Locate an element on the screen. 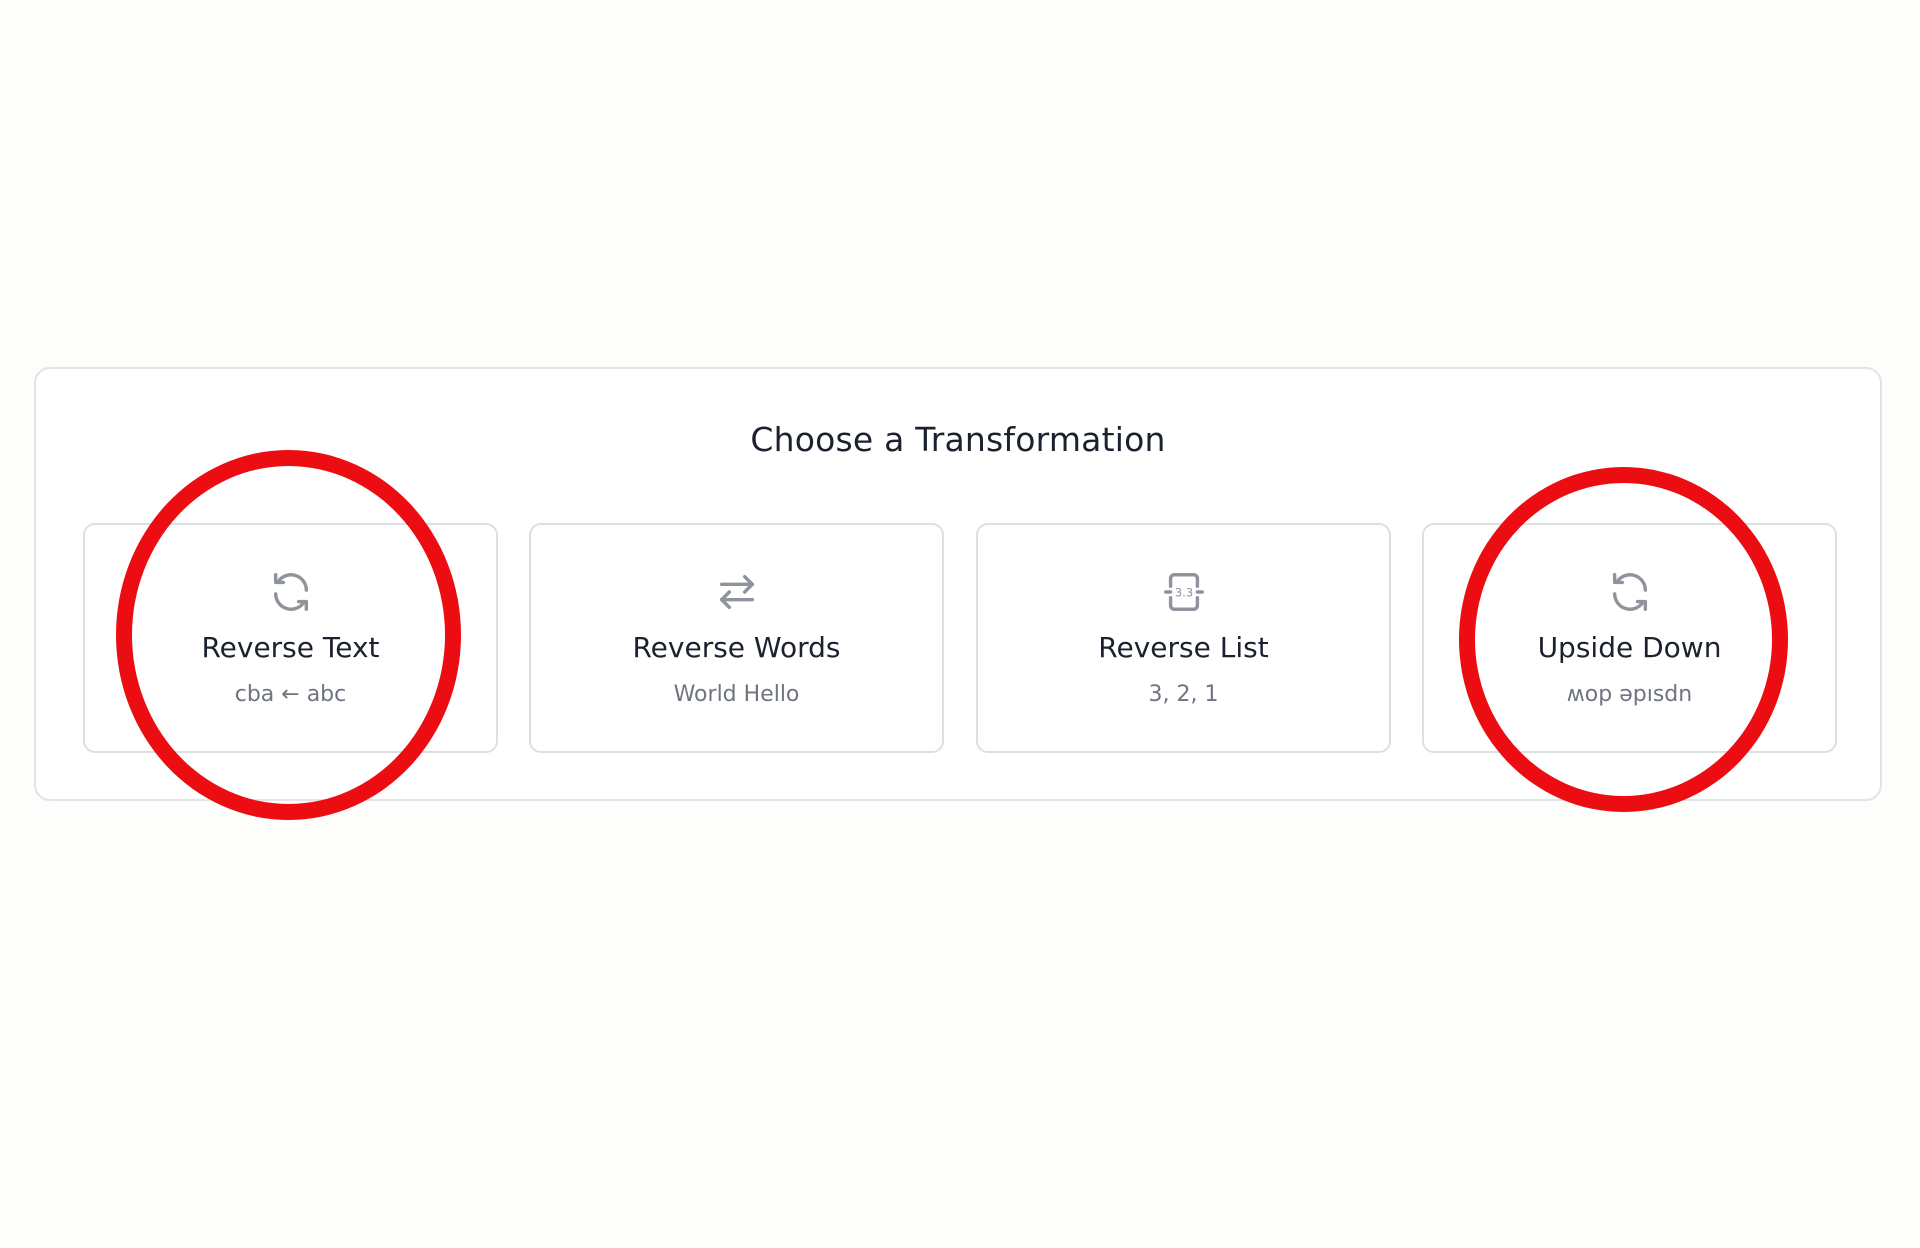 The image size is (1920, 1248). card-reverse-text: Reverse Text cba ← abc is located at coordinates (290, 638).